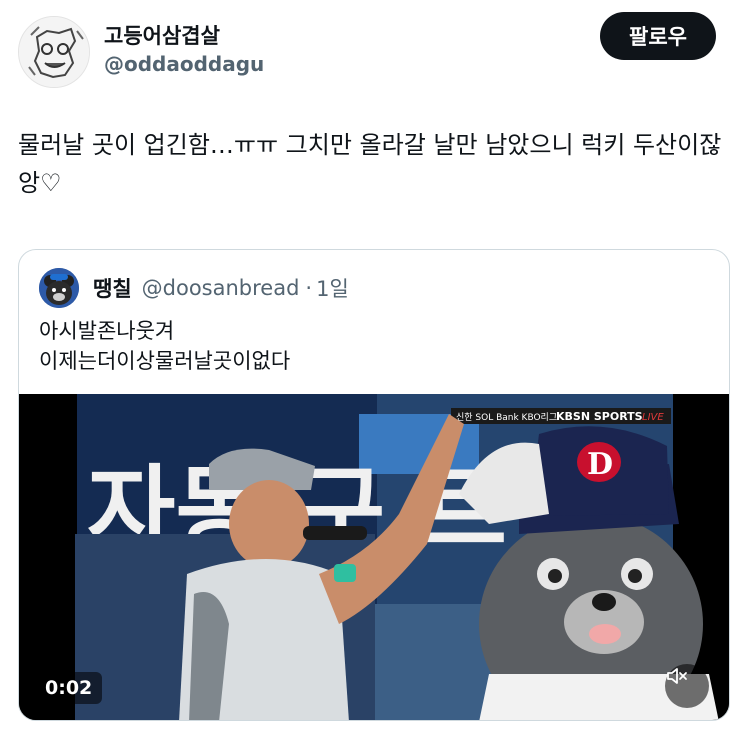 The height and width of the screenshot is (750, 750). What do you see at coordinates (506, 417) in the screenshot?
I see `sponsor-text: 신한 SOL Bank KBO리그` at bounding box center [506, 417].